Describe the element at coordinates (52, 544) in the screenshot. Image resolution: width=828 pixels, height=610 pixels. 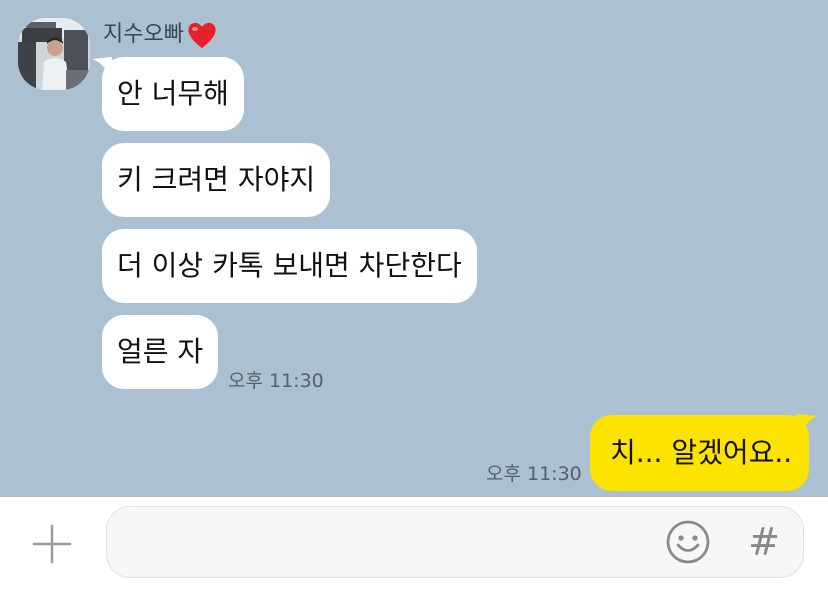
I see `plus-icon` at that location.